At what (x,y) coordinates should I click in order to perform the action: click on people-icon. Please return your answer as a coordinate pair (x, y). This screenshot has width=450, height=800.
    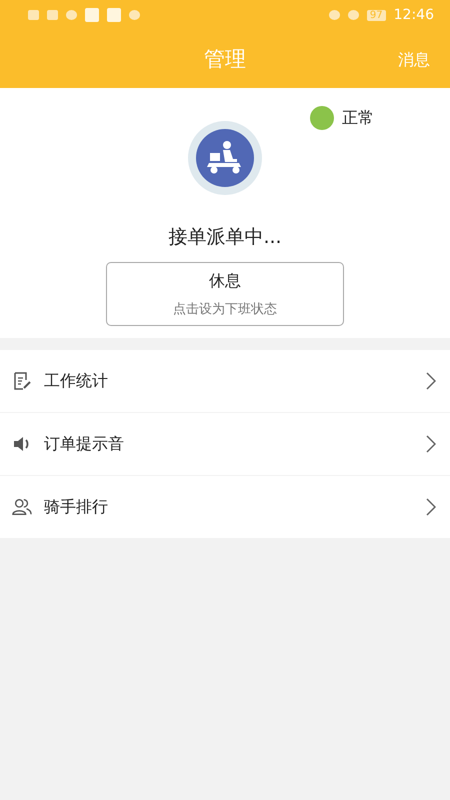
    Looking at the image, I should click on (22, 507).